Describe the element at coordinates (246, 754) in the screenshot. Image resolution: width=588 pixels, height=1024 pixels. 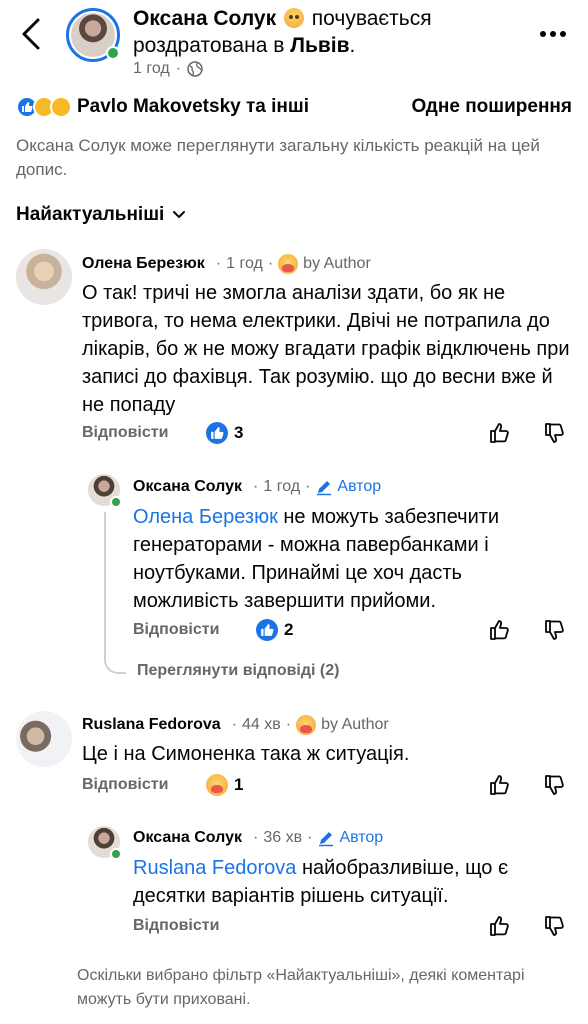
I see `comment-text: Це і на Симоненка така ж ситуація.` at that location.